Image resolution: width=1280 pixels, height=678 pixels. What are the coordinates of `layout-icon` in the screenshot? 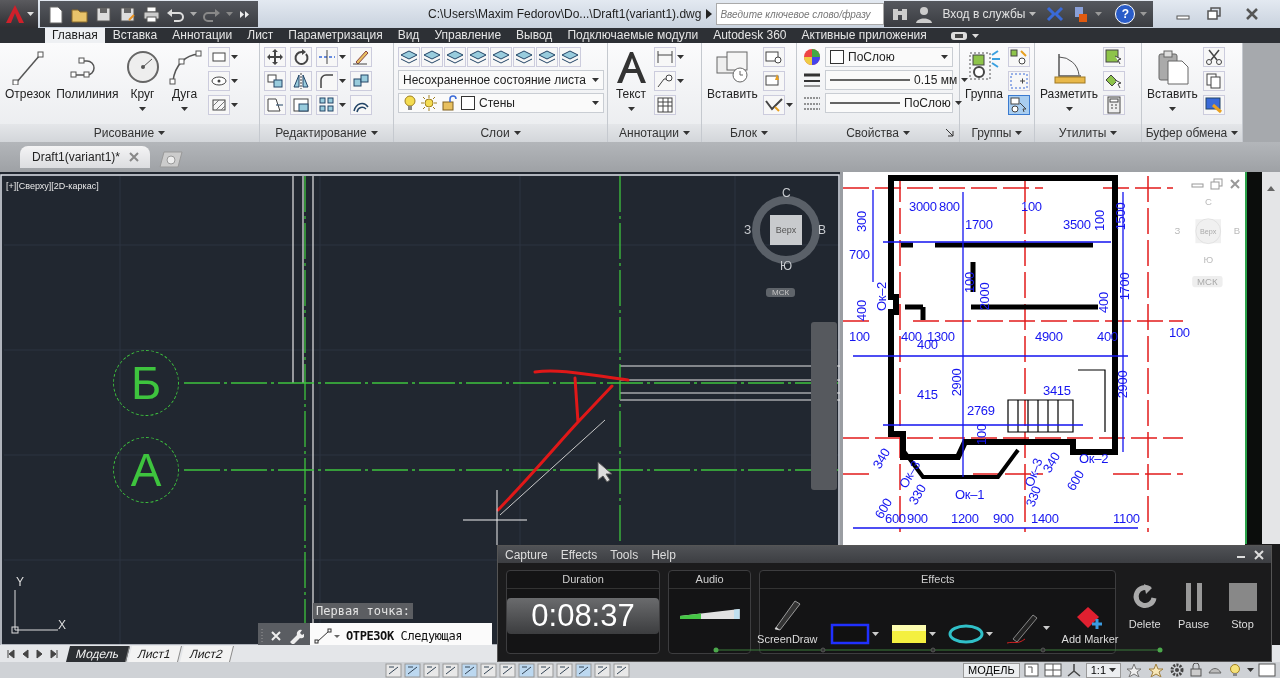 It's located at (1031, 670).